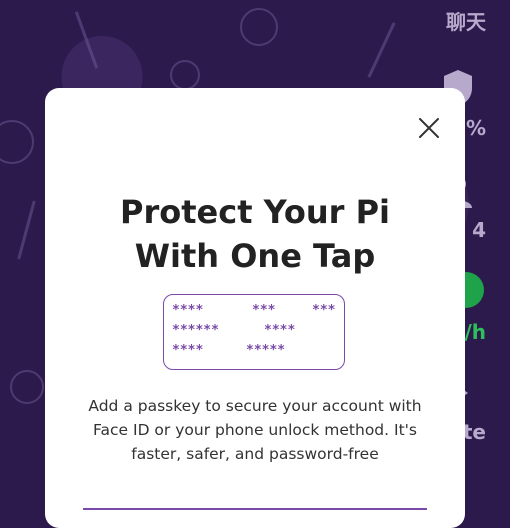 The width and height of the screenshot is (510, 528). Describe the element at coordinates (475, 128) in the screenshot. I see `security-percent: %` at that location.